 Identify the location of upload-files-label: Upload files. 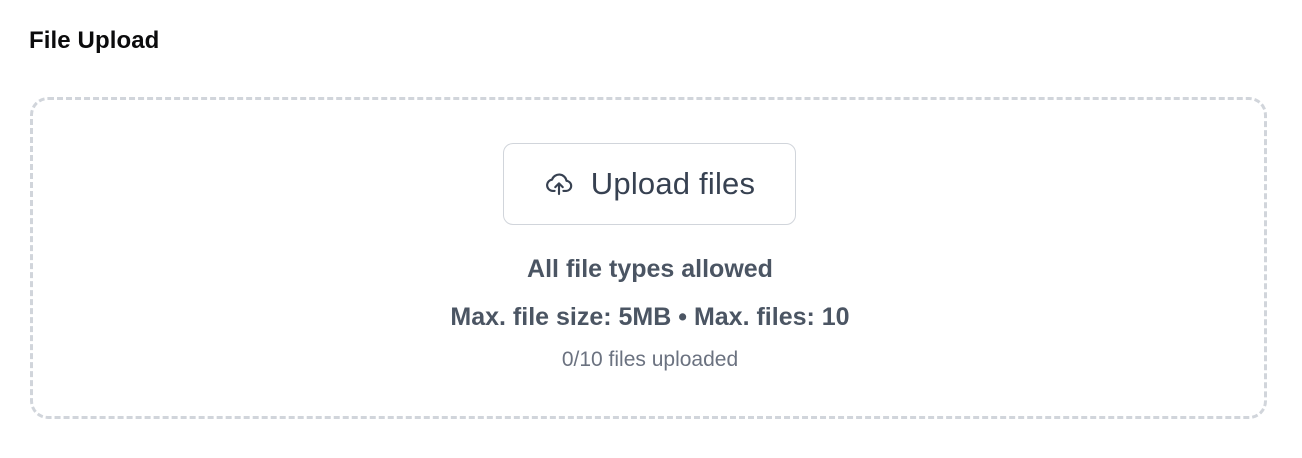
(673, 183).